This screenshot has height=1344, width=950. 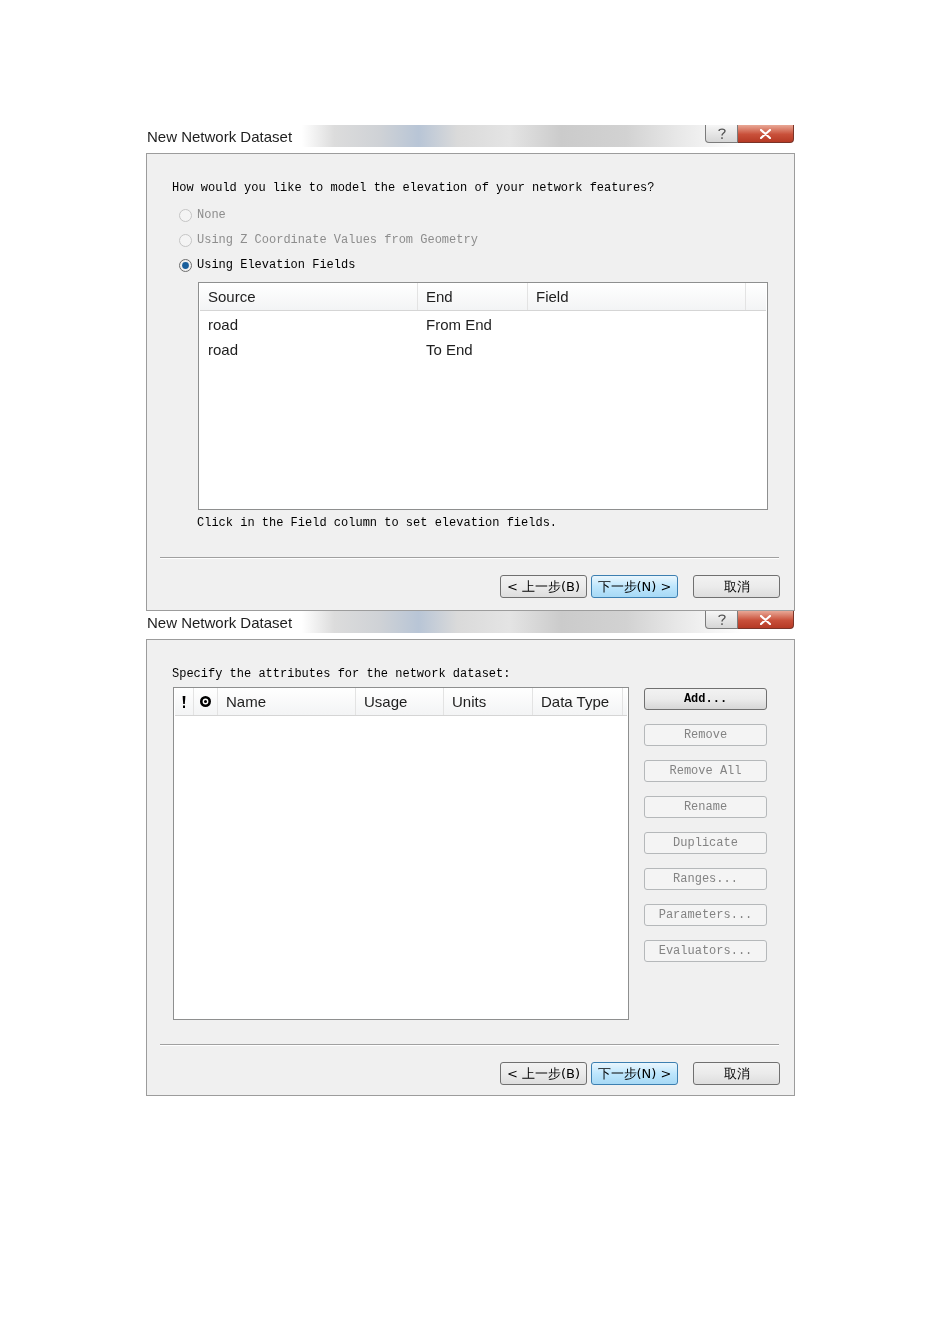 What do you see at coordinates (205, 701) in the screenshot?
I see `ring-icon` at bounding box center [205, 701].